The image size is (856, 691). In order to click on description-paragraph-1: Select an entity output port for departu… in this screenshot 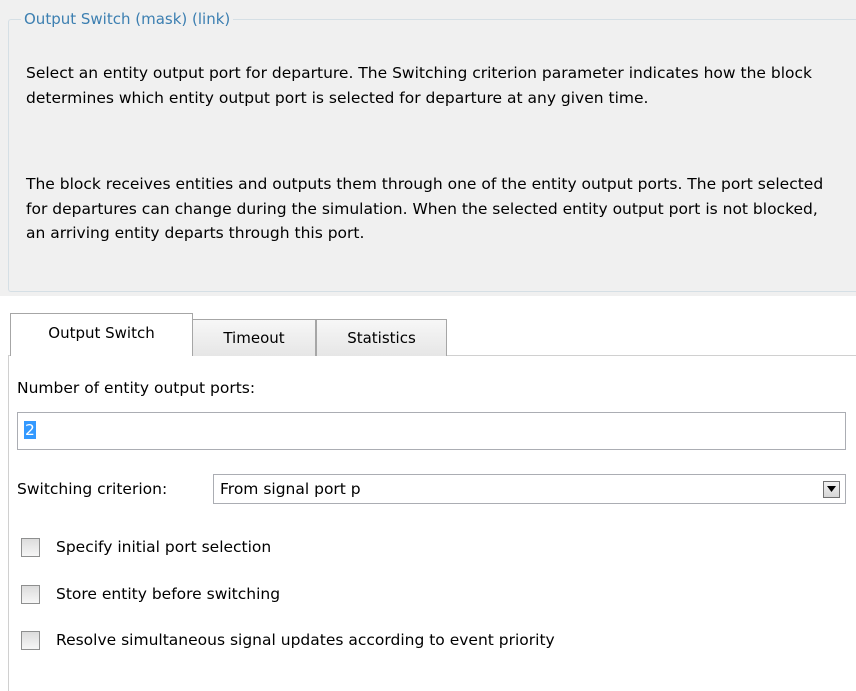, I will do `click(419, 85)`.